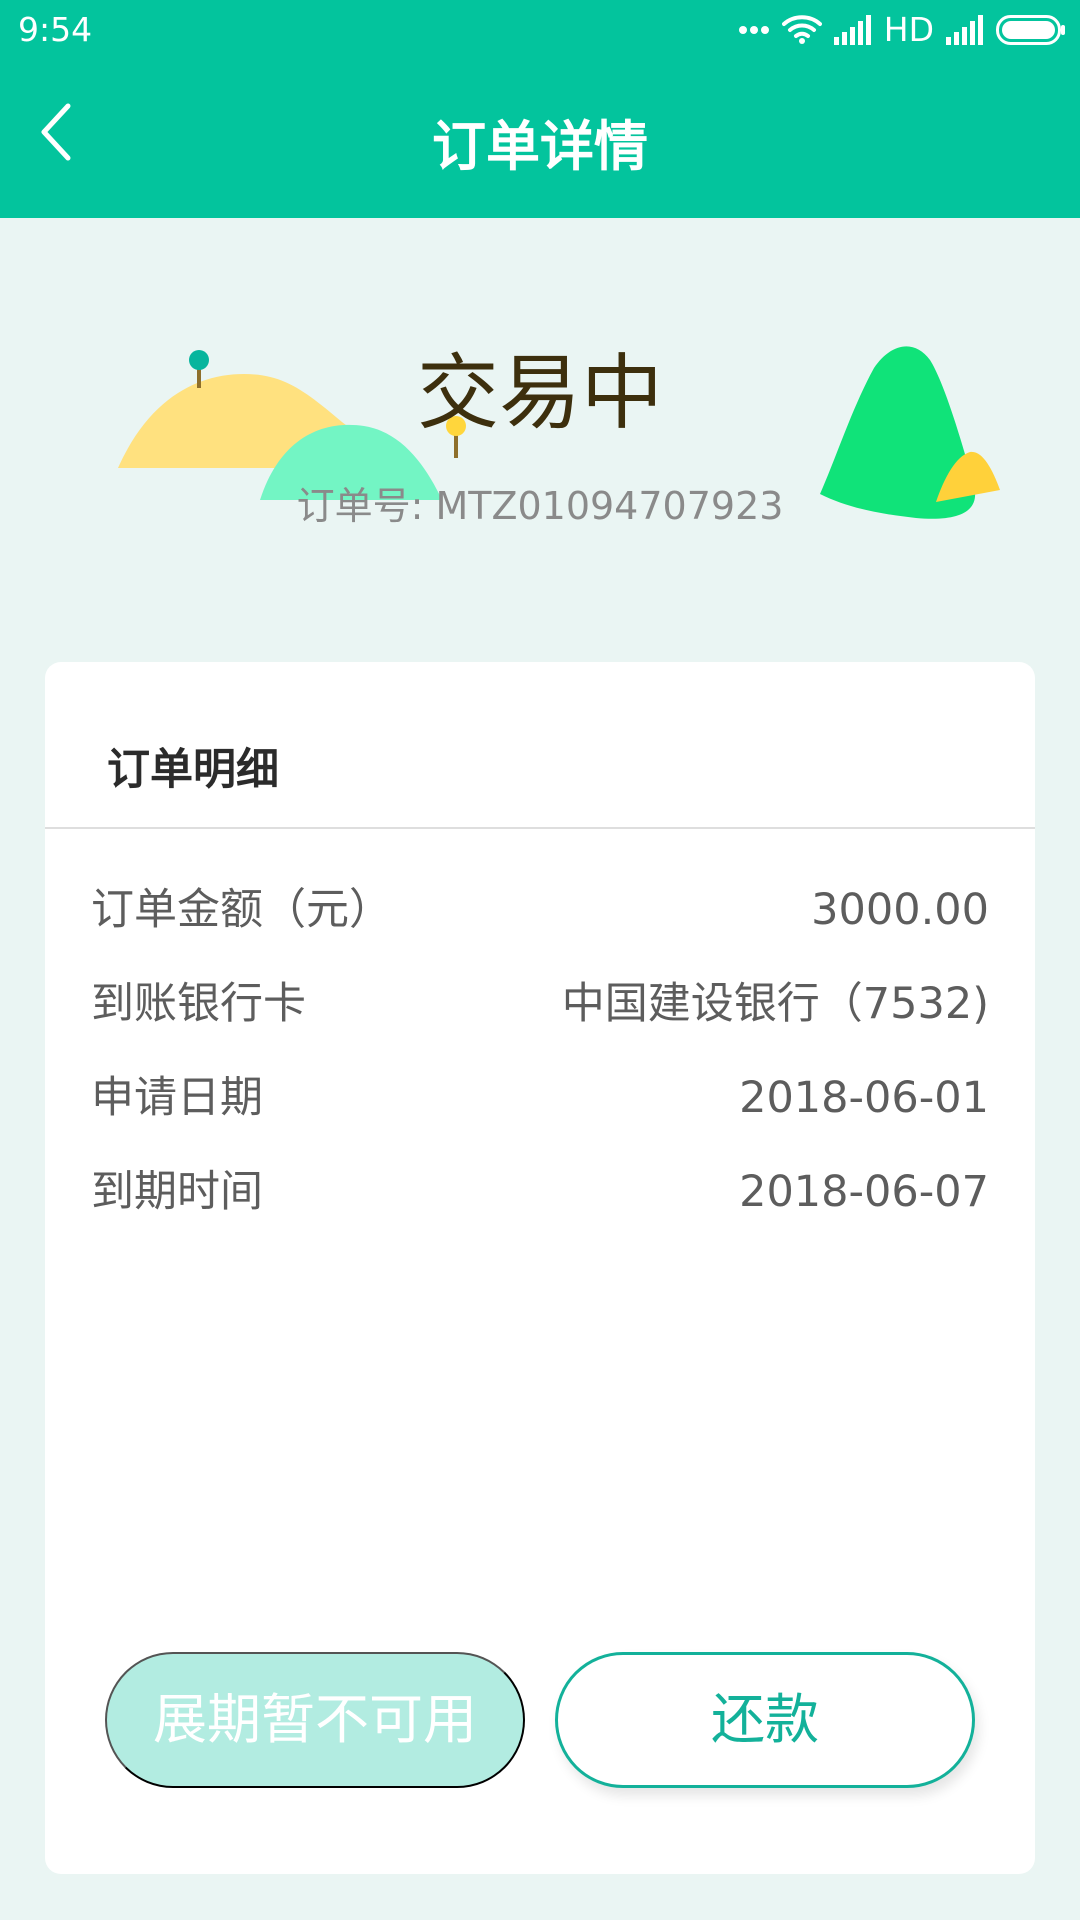  I want to click on status-bar: 9:54 HD, so click(540, 32).